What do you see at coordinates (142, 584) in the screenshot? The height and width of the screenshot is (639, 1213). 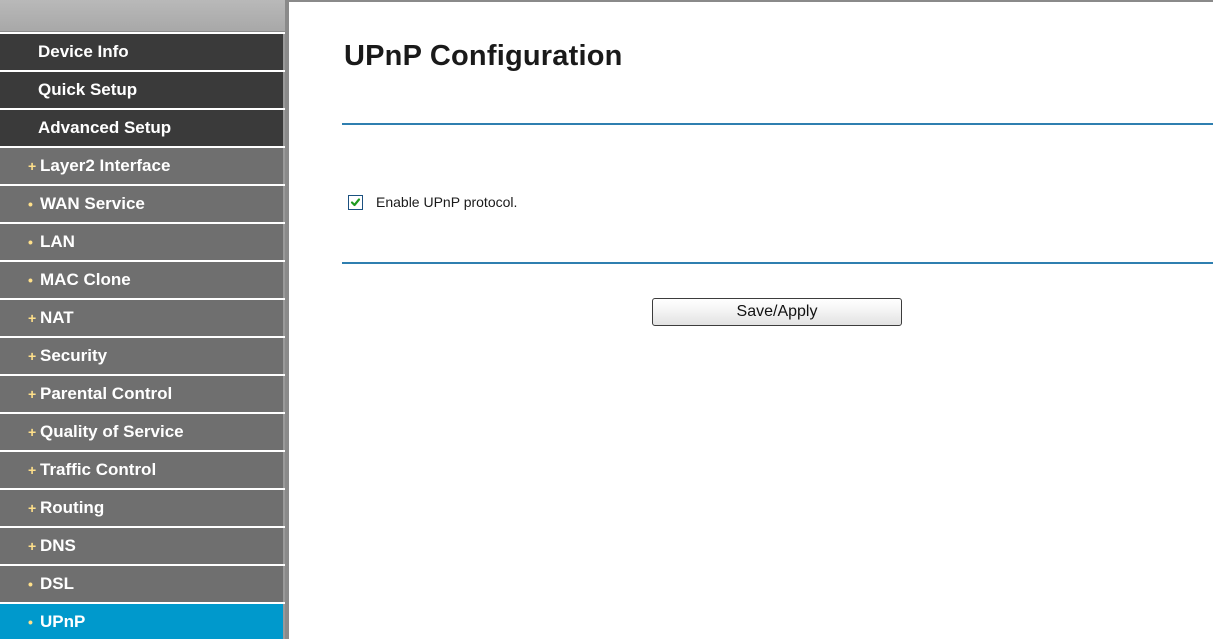 I see `sidebar-item-dsl: • DSL` at bounding box center [142, 584].